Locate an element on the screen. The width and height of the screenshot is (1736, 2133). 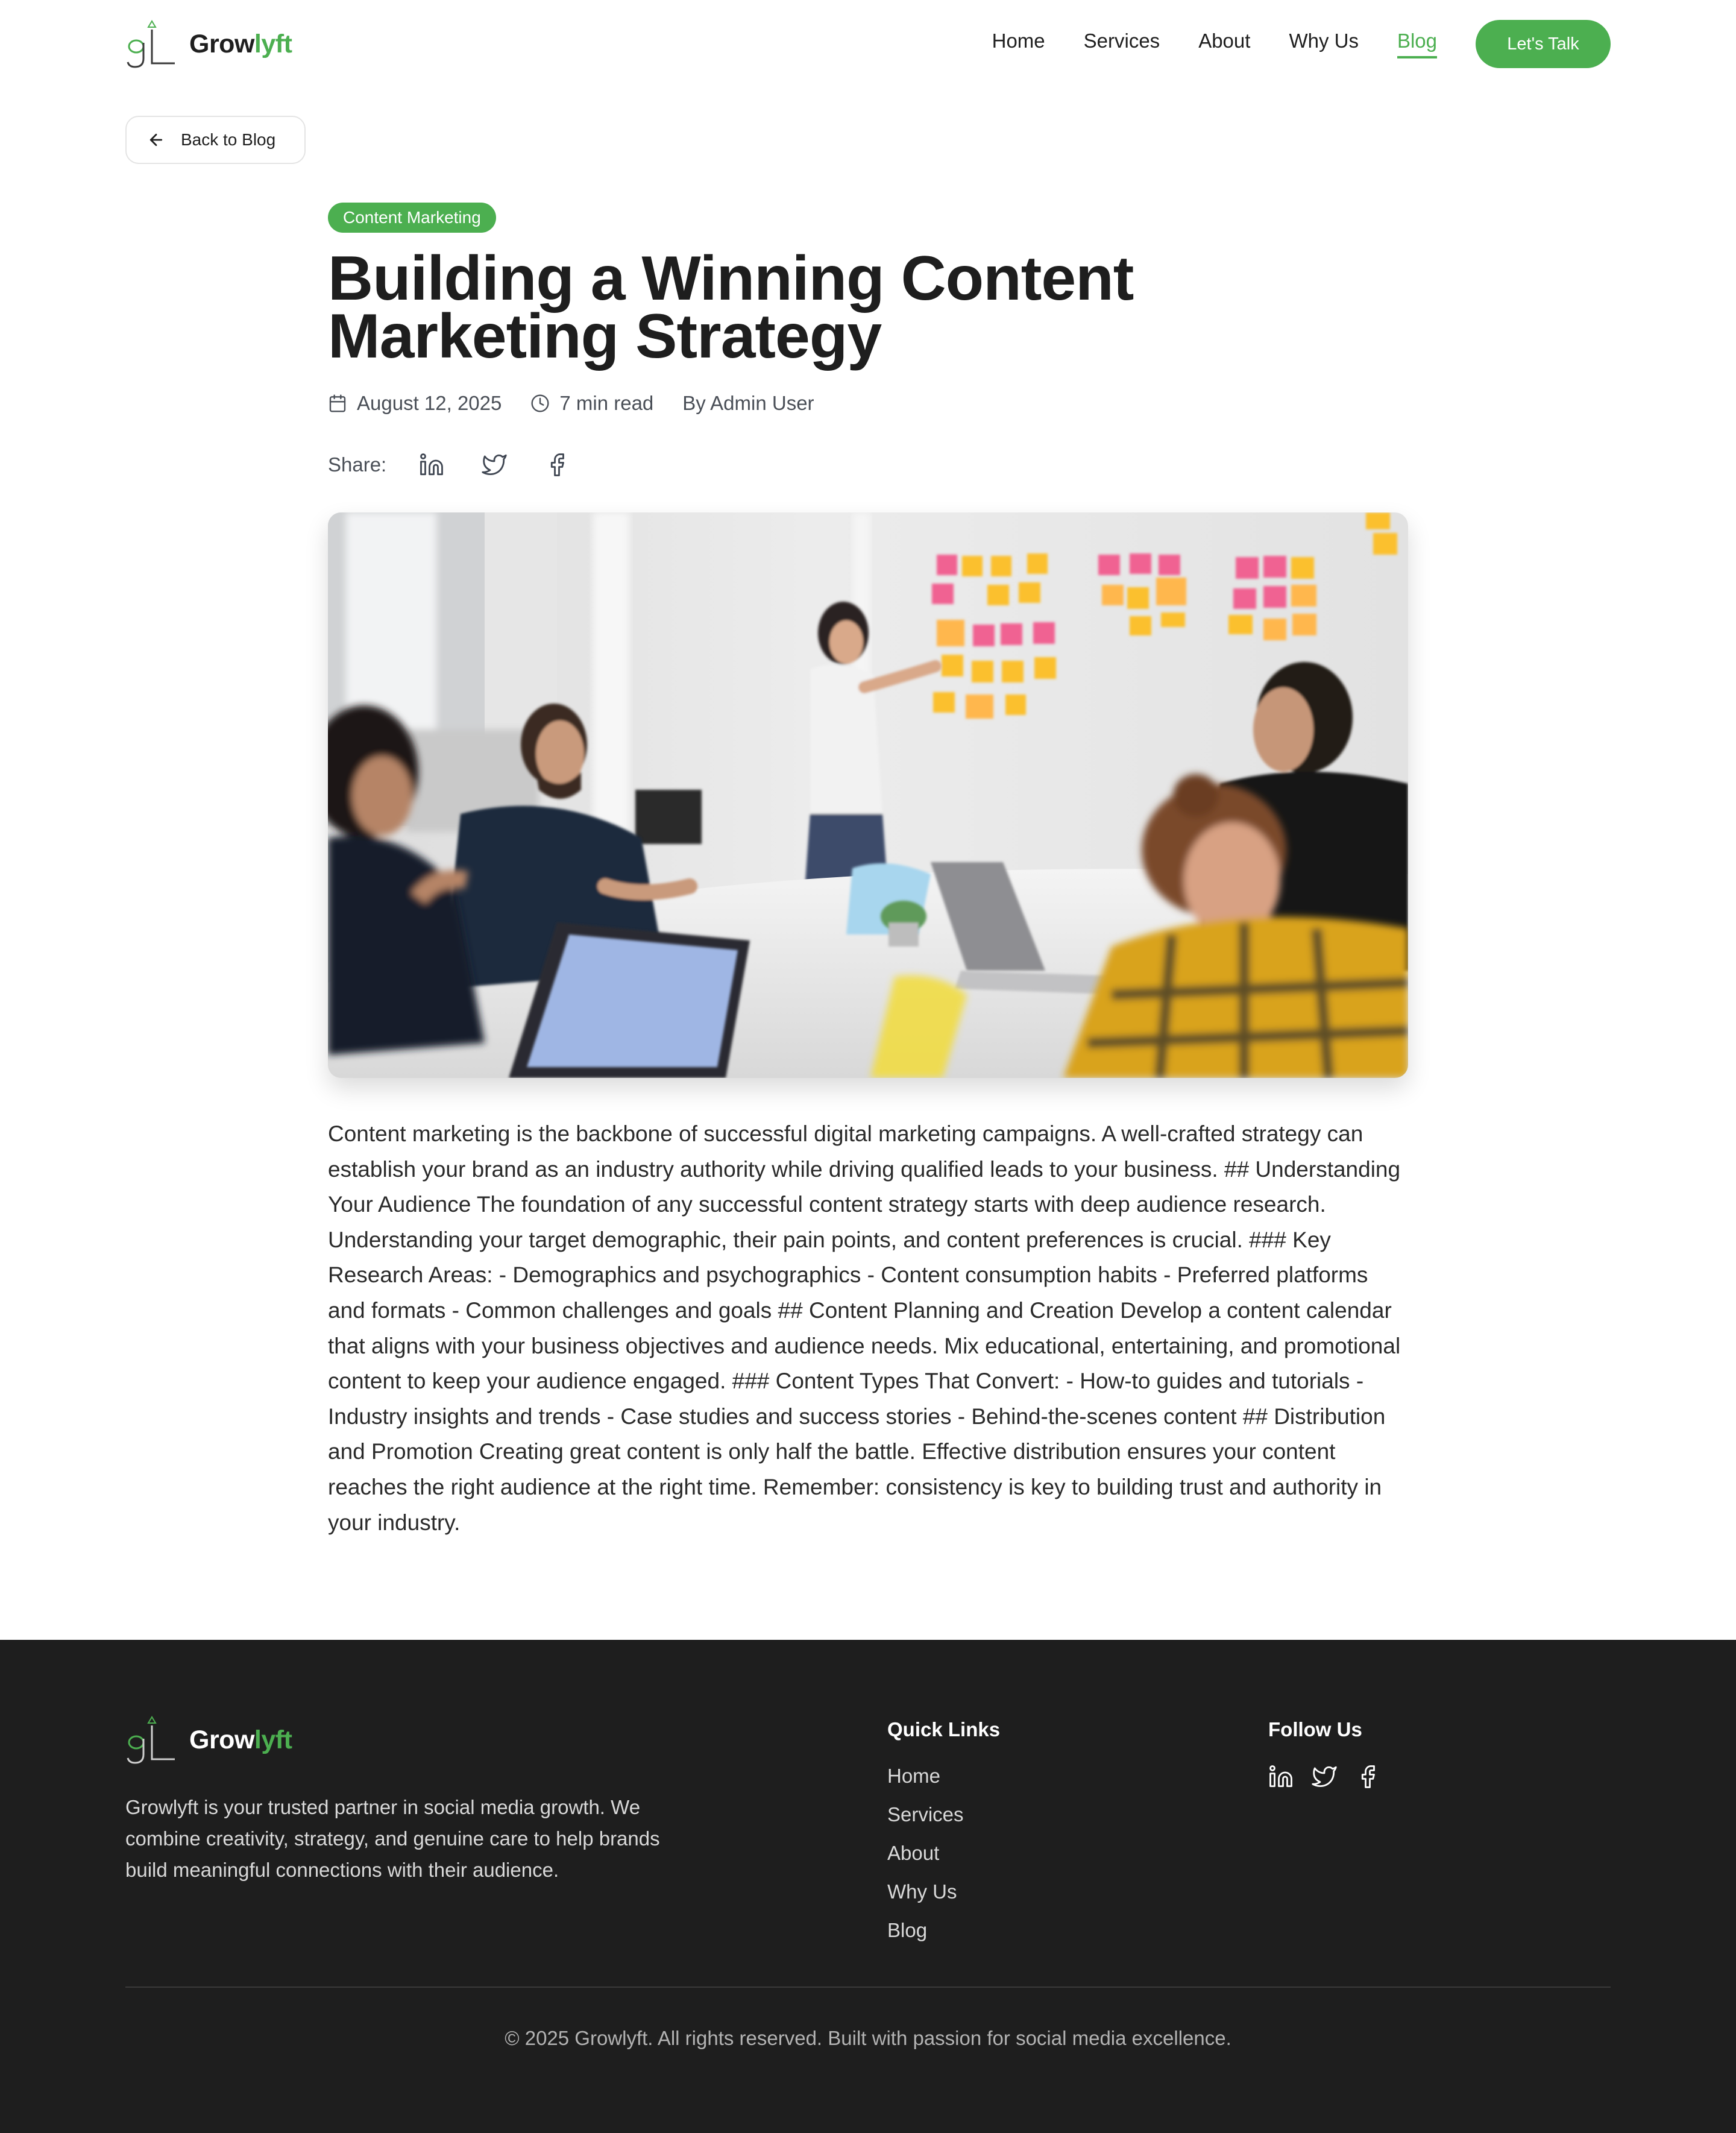
date-text: August 12, 2025 is located at coordinates (429, 403).